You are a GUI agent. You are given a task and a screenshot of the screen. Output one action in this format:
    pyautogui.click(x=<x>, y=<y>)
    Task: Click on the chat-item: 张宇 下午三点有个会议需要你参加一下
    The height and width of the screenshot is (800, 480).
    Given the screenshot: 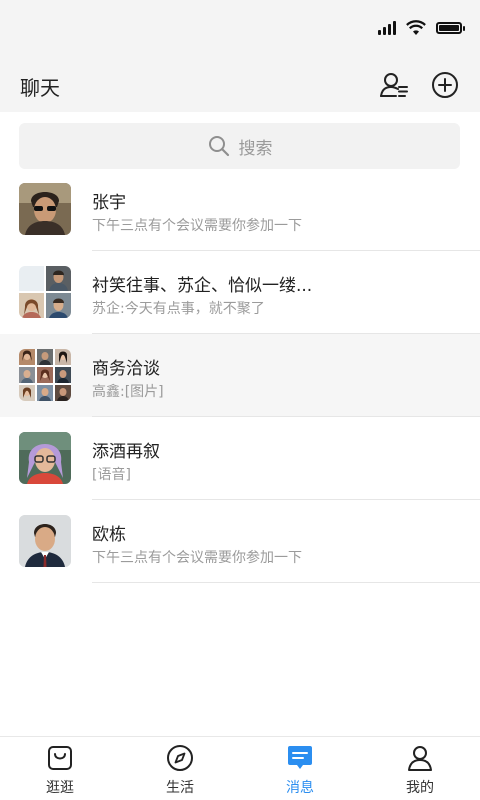 What is the action you would take?
    pyautogui.click(x=240, y=209)
    